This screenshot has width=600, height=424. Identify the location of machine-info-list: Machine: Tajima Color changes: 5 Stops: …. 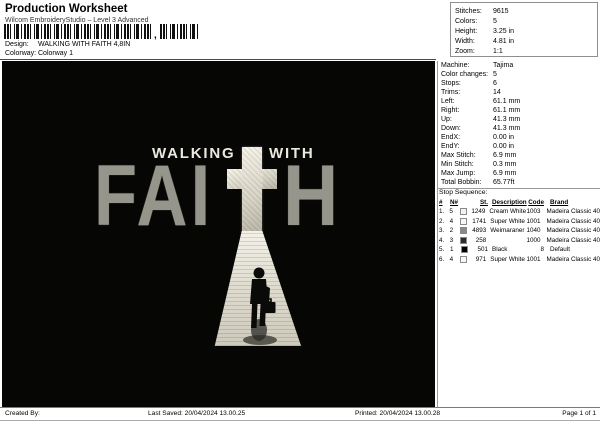
(520, 124).